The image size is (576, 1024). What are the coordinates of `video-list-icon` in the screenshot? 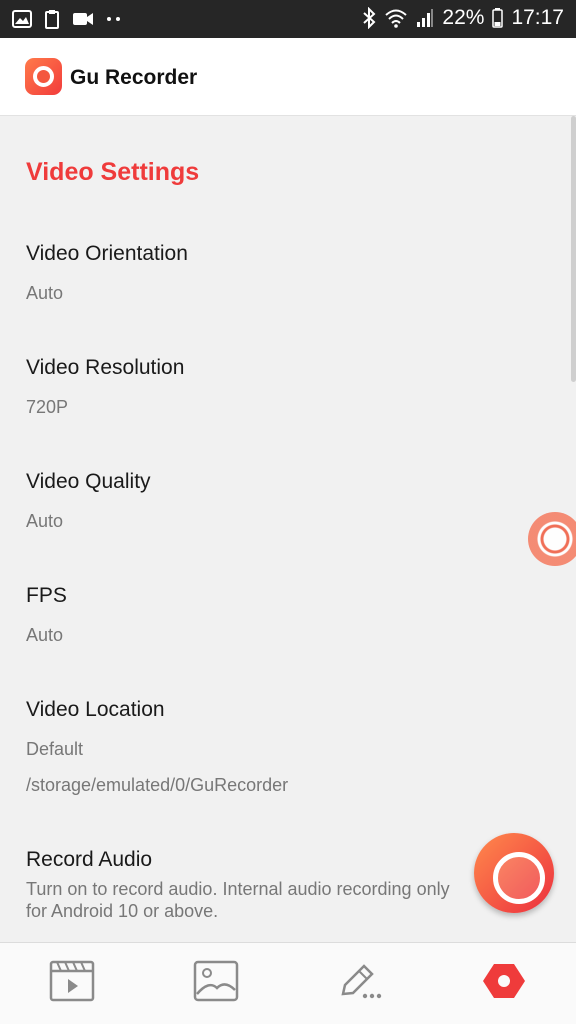 It's located at (72, 983).